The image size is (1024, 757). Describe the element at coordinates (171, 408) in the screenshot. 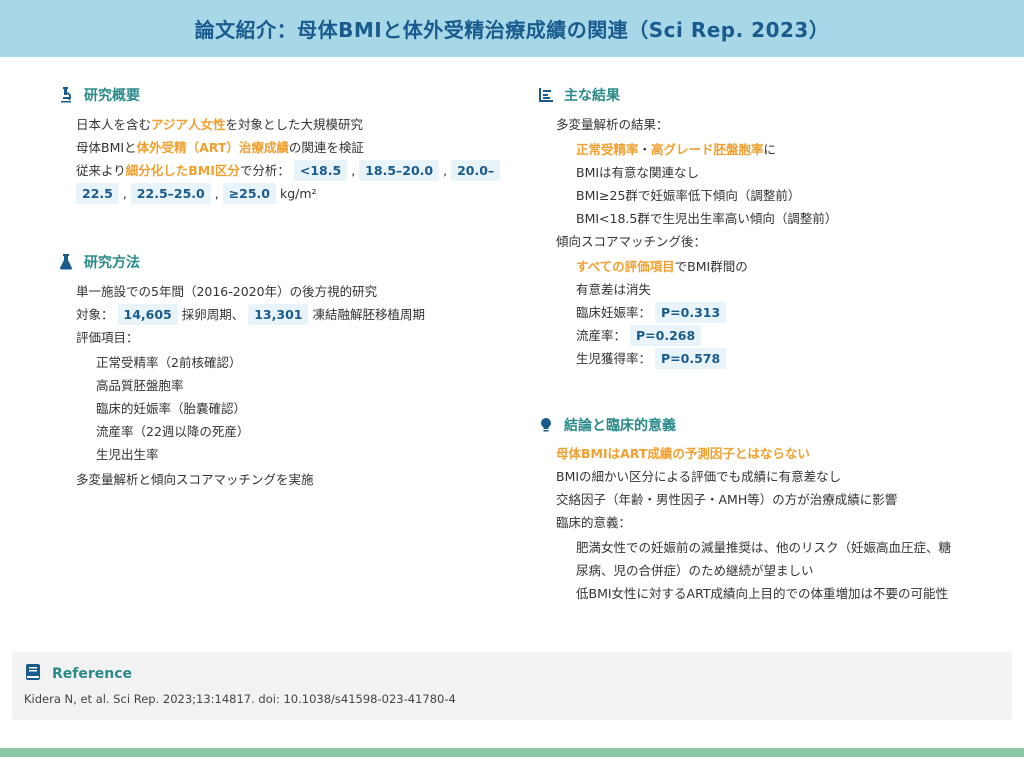

I see `endpoint-item: 臨床的妊娠率（胎嚢確認）` at that location.